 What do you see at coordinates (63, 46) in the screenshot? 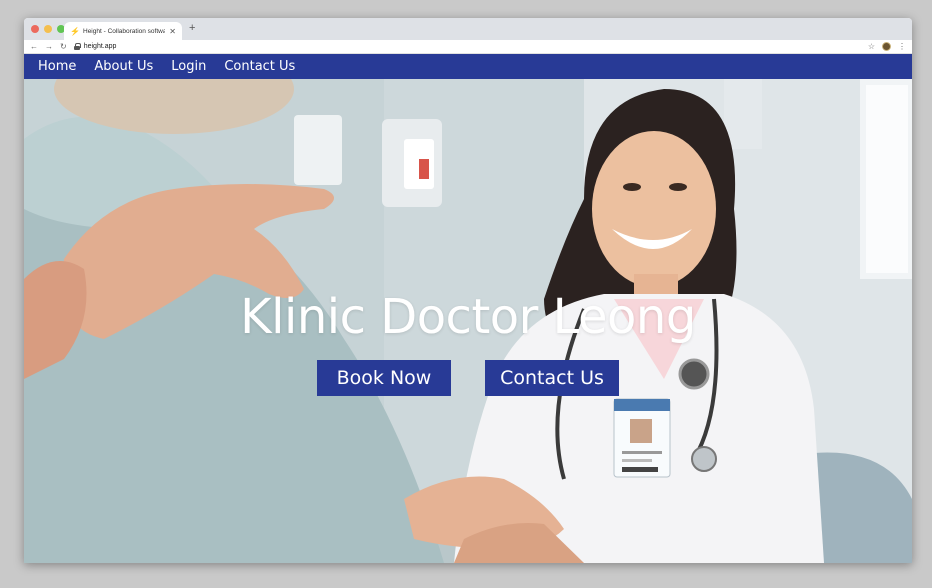
I see `reload-icon: ↻` at bounding box center [63, 46].